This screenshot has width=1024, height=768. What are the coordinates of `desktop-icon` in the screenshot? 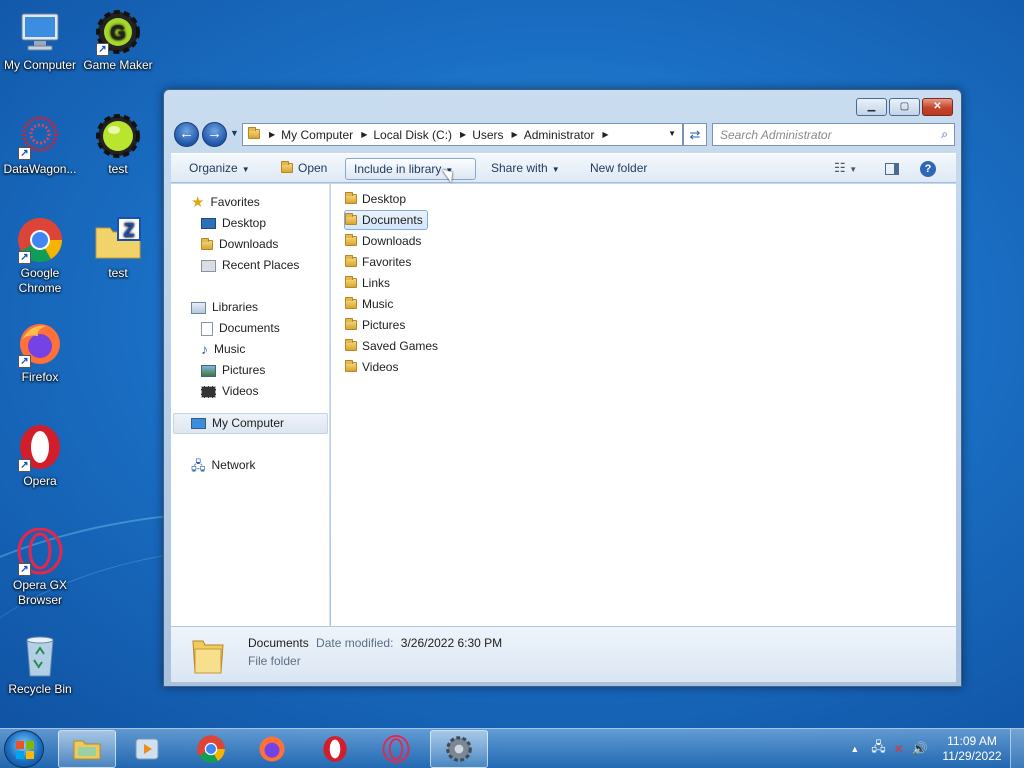 It's located at (208, 223).